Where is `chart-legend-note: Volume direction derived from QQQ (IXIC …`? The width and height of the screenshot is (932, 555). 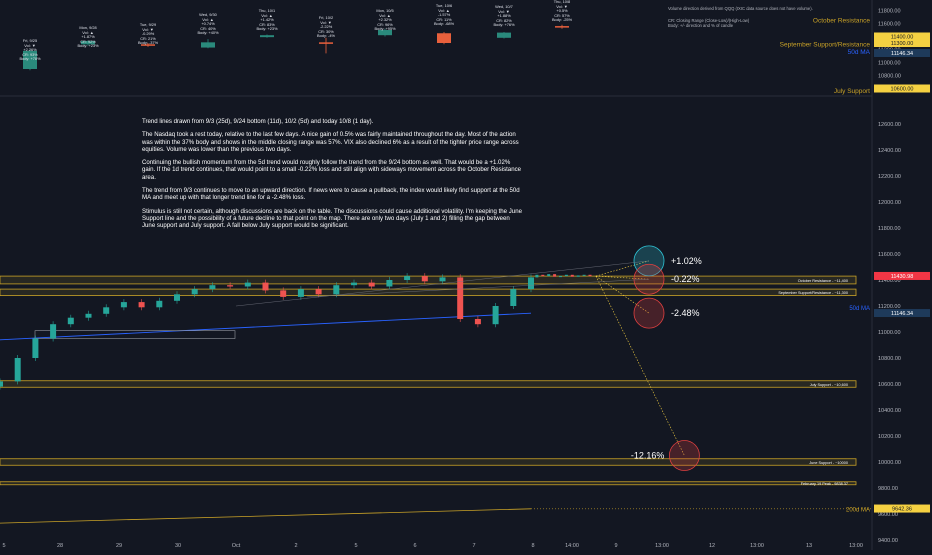
chart-legend-note: Volume direction derived from QQQ (IXIC … is located at coordinates (740, 17).